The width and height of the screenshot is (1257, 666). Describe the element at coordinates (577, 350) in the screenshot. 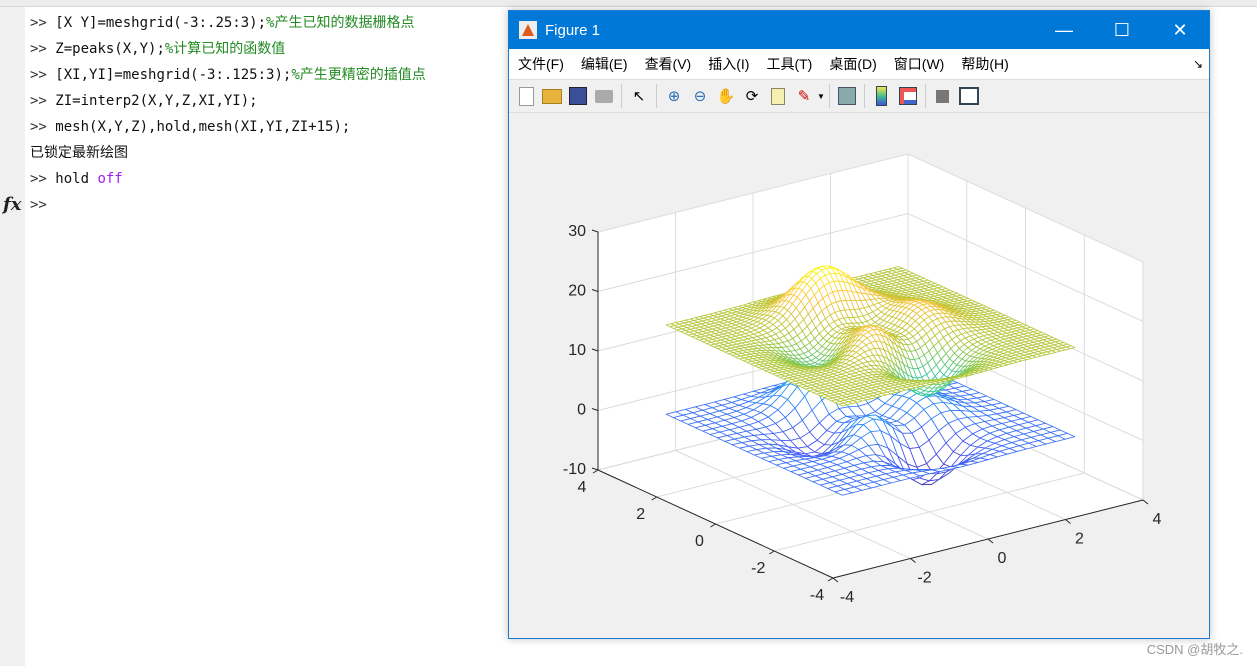

I see `z-tick-label: 10` at that location.